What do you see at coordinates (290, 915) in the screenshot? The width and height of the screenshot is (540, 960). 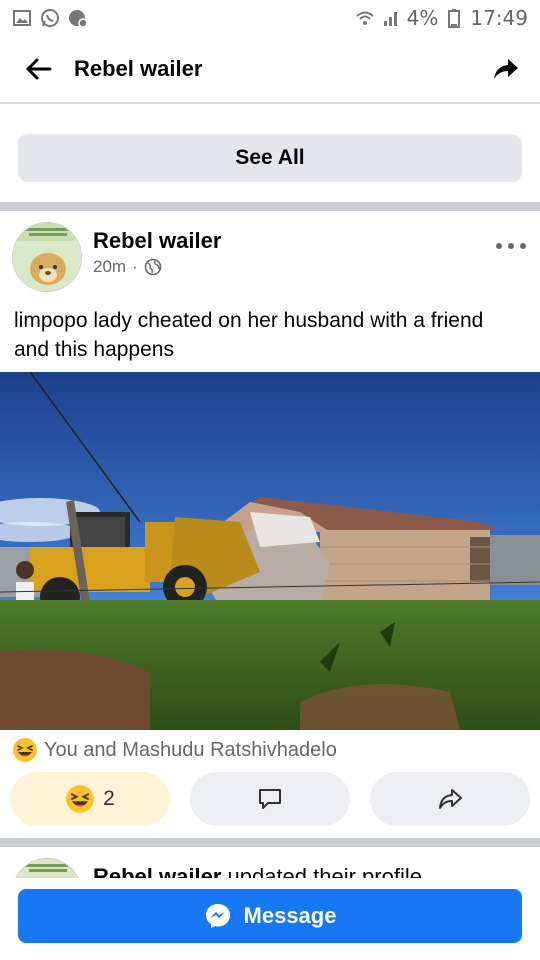 I see `message-label: Message` at bounding box center [290, 915].